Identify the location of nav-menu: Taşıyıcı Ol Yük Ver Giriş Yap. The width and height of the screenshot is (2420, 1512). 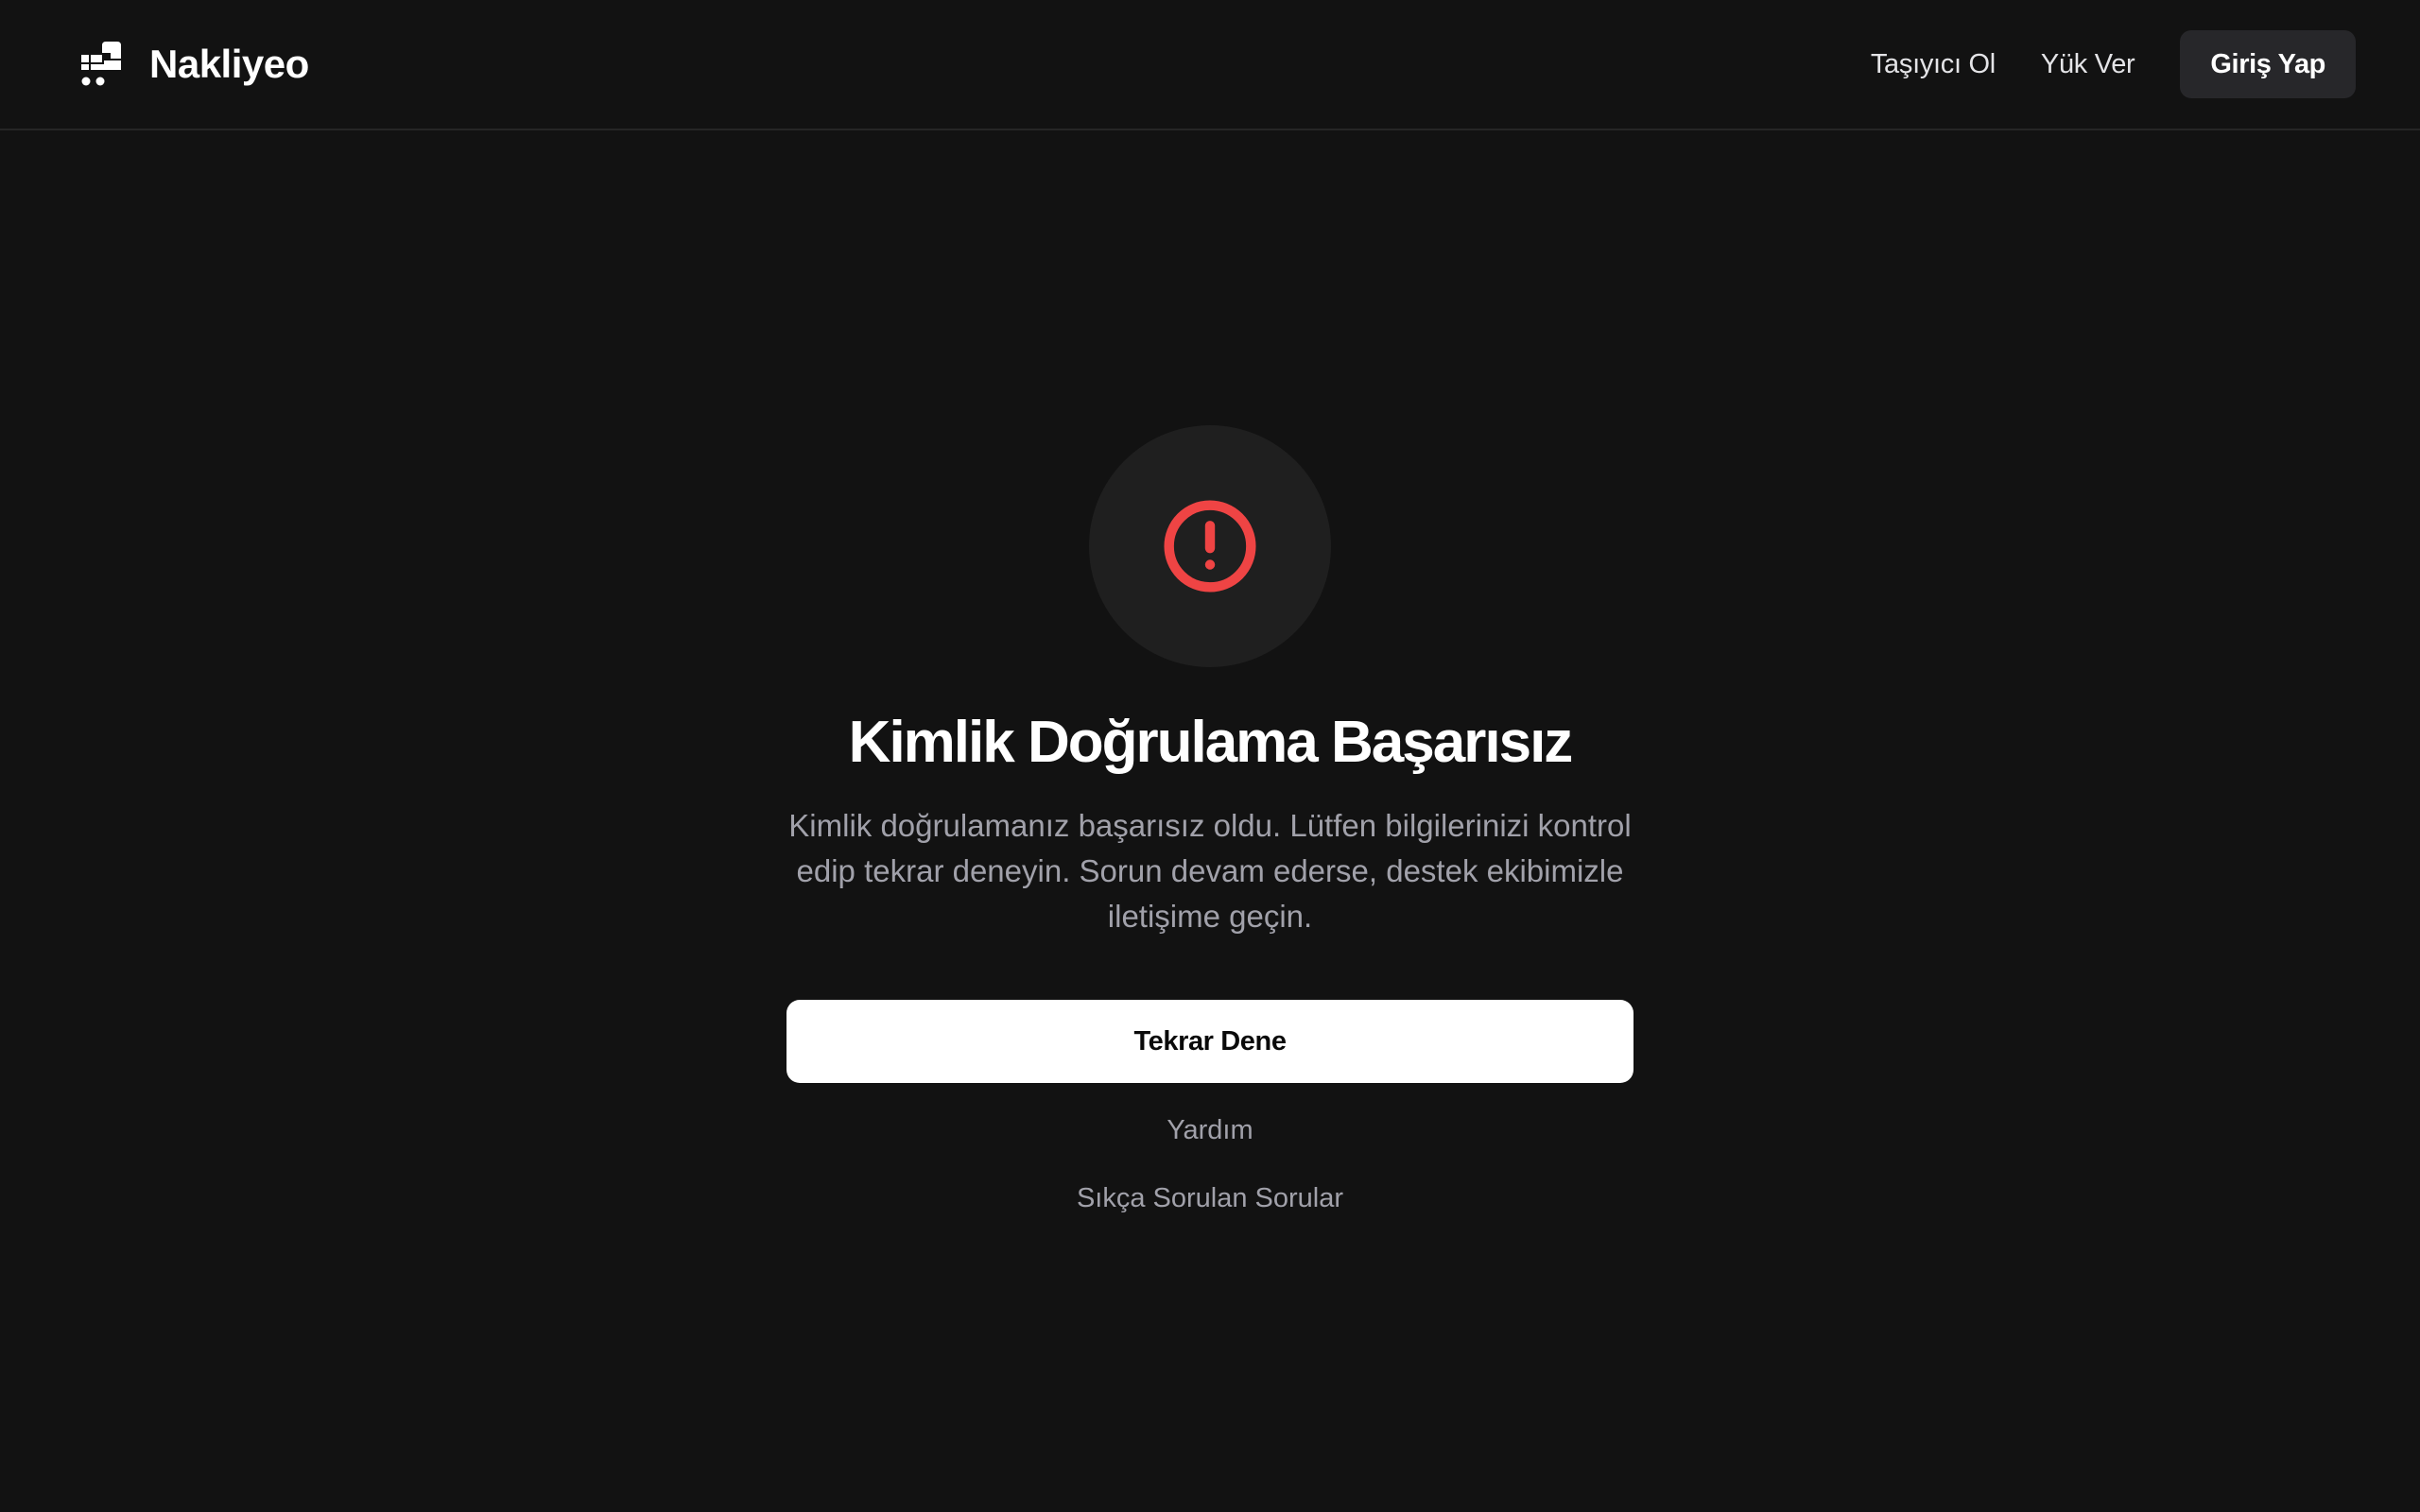
(2113, 64).